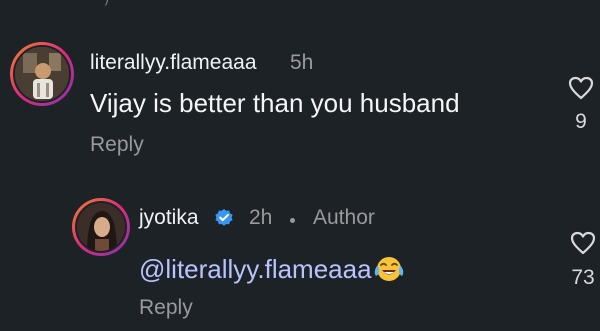 This screenshot has height=331, width=600. Describe the element at coordinates (302, 62) in the screenshot. I see `comment-timestamp: 5h` at that location.